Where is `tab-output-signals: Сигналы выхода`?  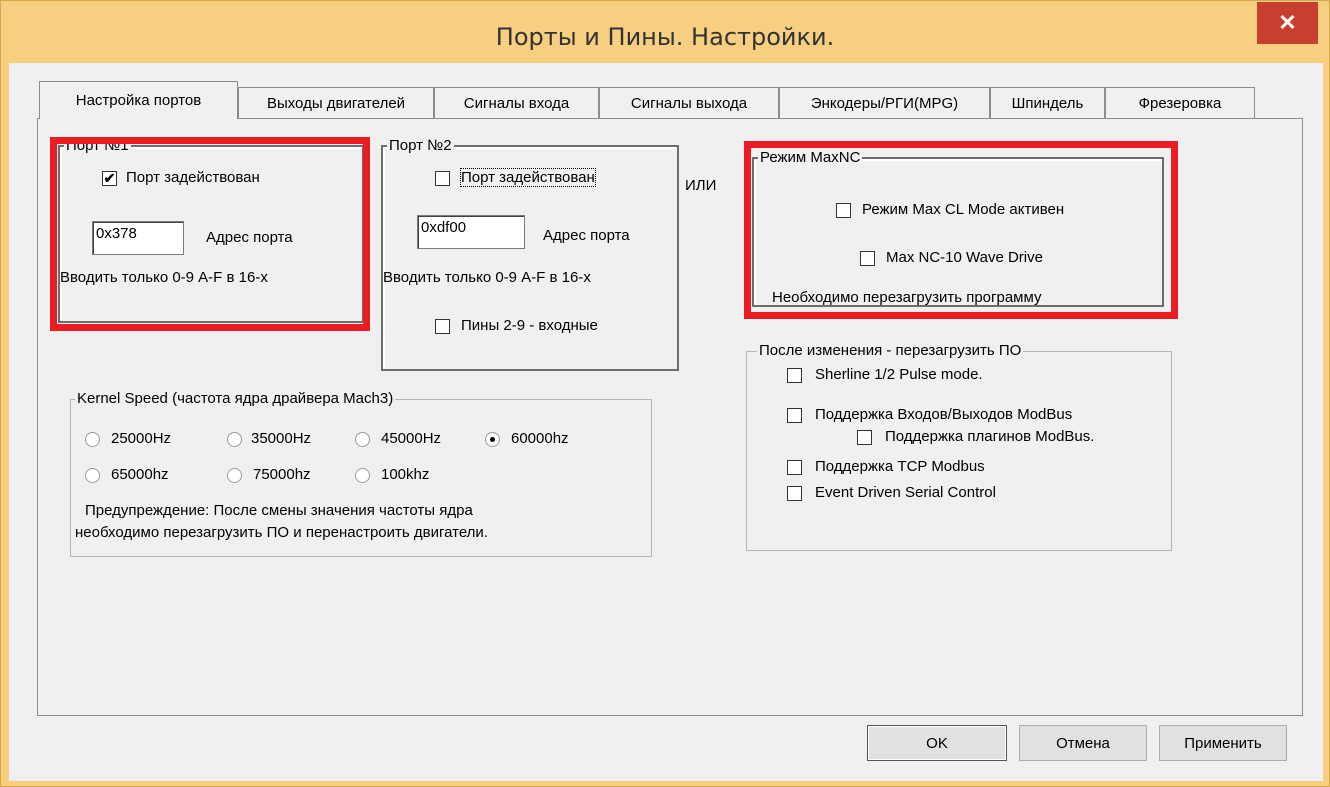
tab-output-signals: Сигналы выхода is located at coordinates (689, 102).